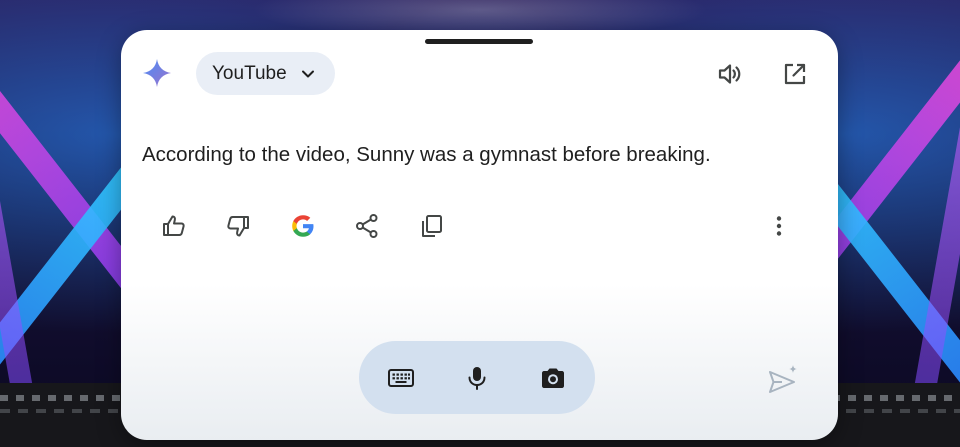  Describe the element at coordinates (783, 379) in the screenshot. I see `send-sparkle-icon` at that location.